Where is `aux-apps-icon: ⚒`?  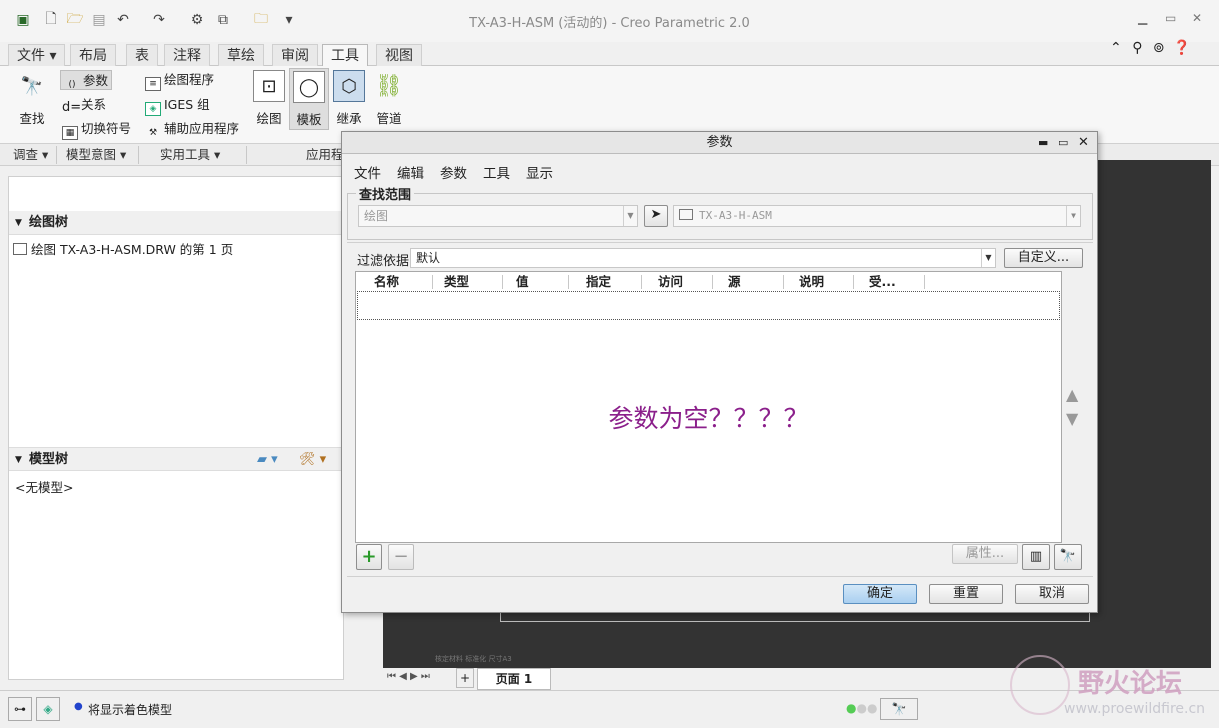 aux-apps-icon: ⚒ is located at coordinates (153, 133).